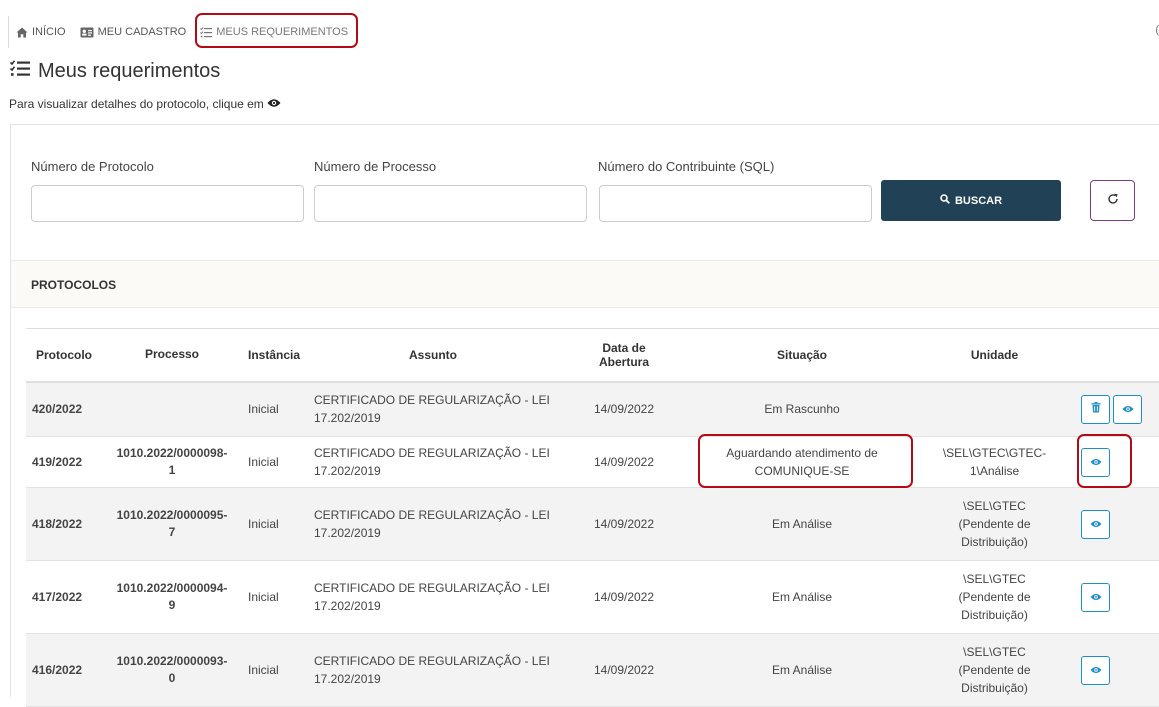 This screenshot has height=707, width=1159. What do you see at coordinates (57, 670) in the screenshot?
I see `cell-protocolo: 416/2022` at bounding box center [57, 670].